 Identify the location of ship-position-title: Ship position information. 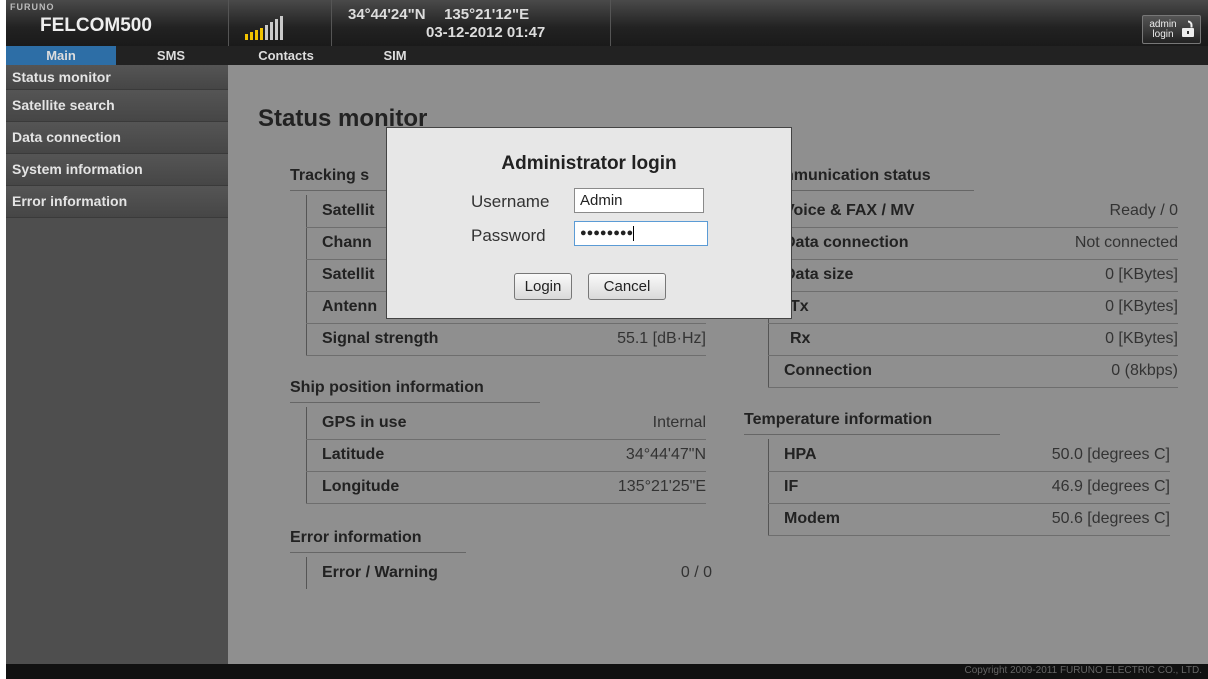
(415, 391).